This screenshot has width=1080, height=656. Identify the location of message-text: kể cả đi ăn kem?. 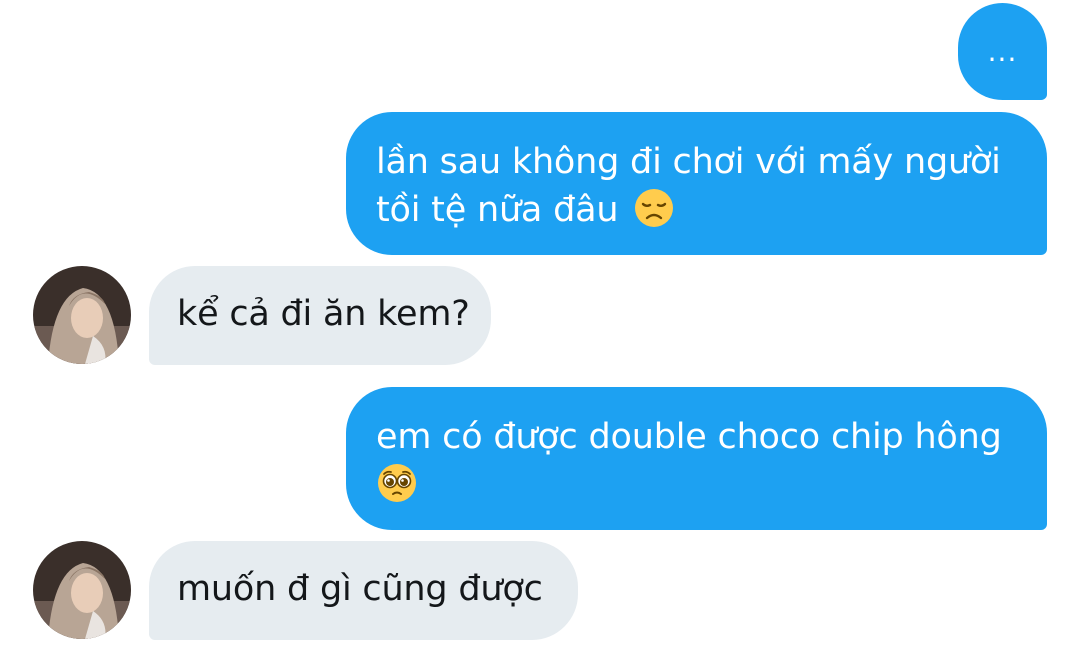
(323, 314).